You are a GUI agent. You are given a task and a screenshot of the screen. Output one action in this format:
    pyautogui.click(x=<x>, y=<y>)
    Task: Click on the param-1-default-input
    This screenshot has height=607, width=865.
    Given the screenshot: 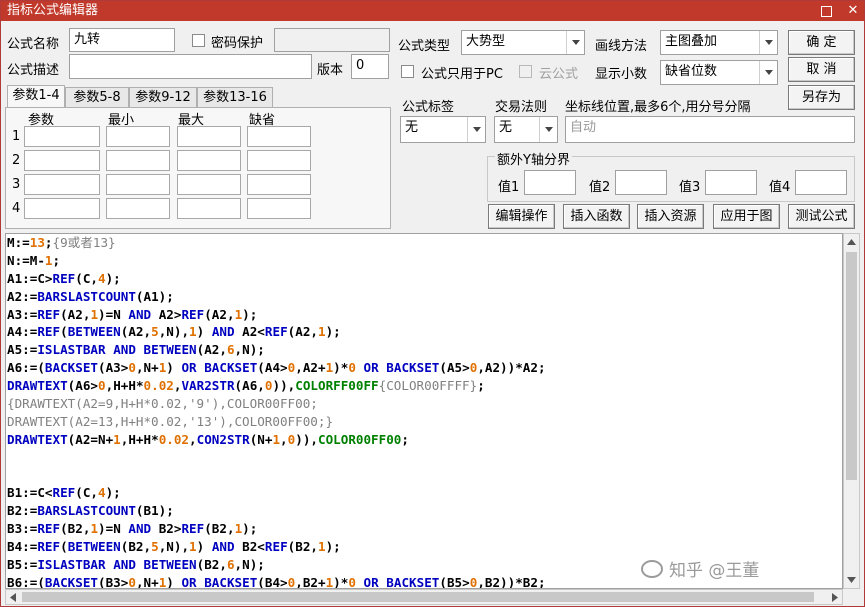 What is the action you would take?
    pyautogui.click(x=279, y=136)
    